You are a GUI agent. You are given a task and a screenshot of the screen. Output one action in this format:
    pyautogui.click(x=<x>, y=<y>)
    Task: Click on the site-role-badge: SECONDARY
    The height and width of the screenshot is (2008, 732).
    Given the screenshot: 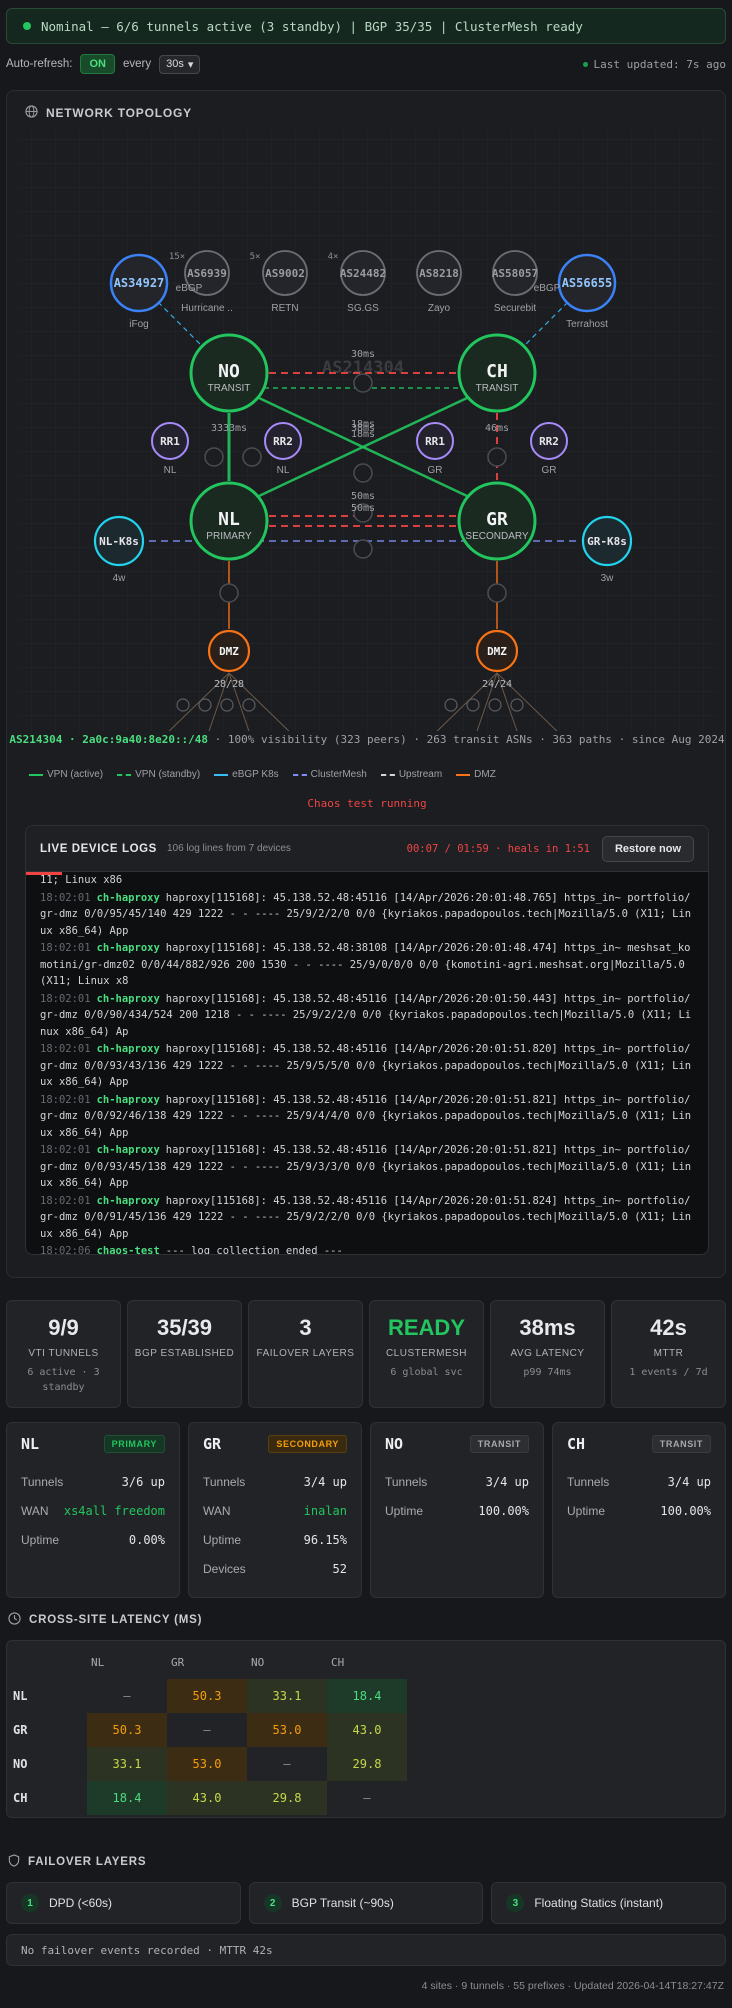 What is the action you would take?
    pyautogui.click(x=307, y=1444)
    